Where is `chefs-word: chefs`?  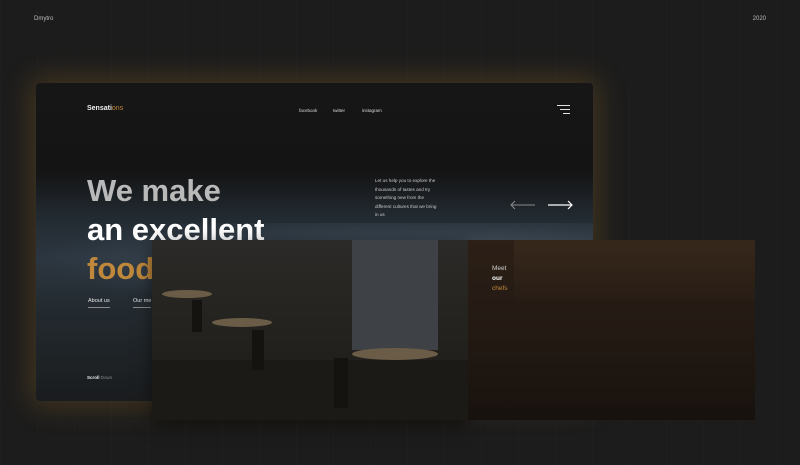 chefs-word: chefs is located at coordinates (500, 288).